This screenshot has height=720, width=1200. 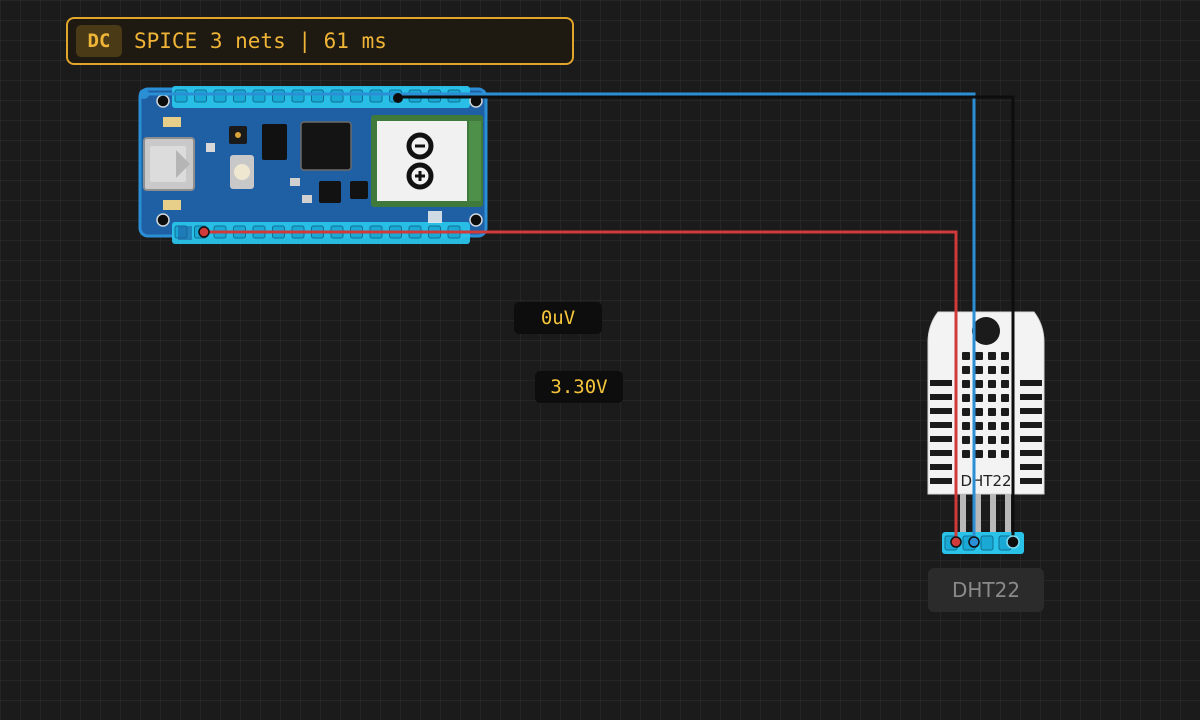 What do you see at coordinates (427, 161) in the screenshot?
I see `wireless-module` at bounding box center [427, 161].